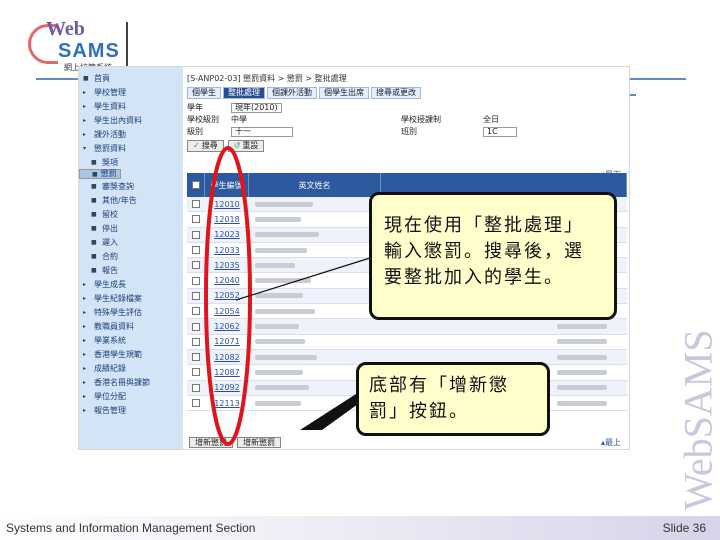  Describe the element at coordinates (344, 93) in the screenshot. I see `tab-student-attendance: 個學生出席` at that location.